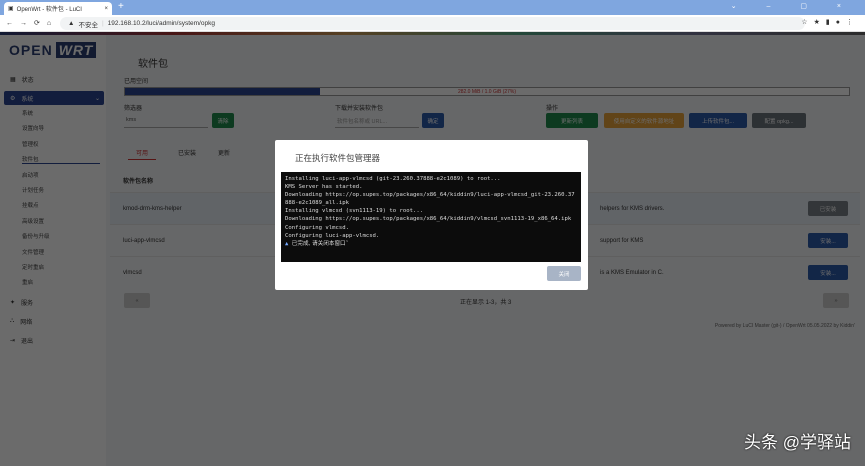 The image size is (865, 466). I want to click on done-message: 已完成, 请关闭本窗口˜, so click(320, 243).